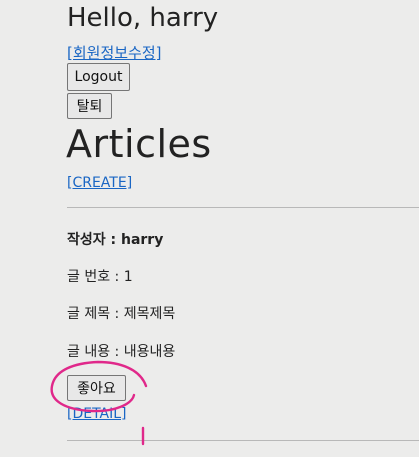 This screenshot has height=457, width=419. I want to click on article-number: 글 번호 : 1, so click(100, 277).